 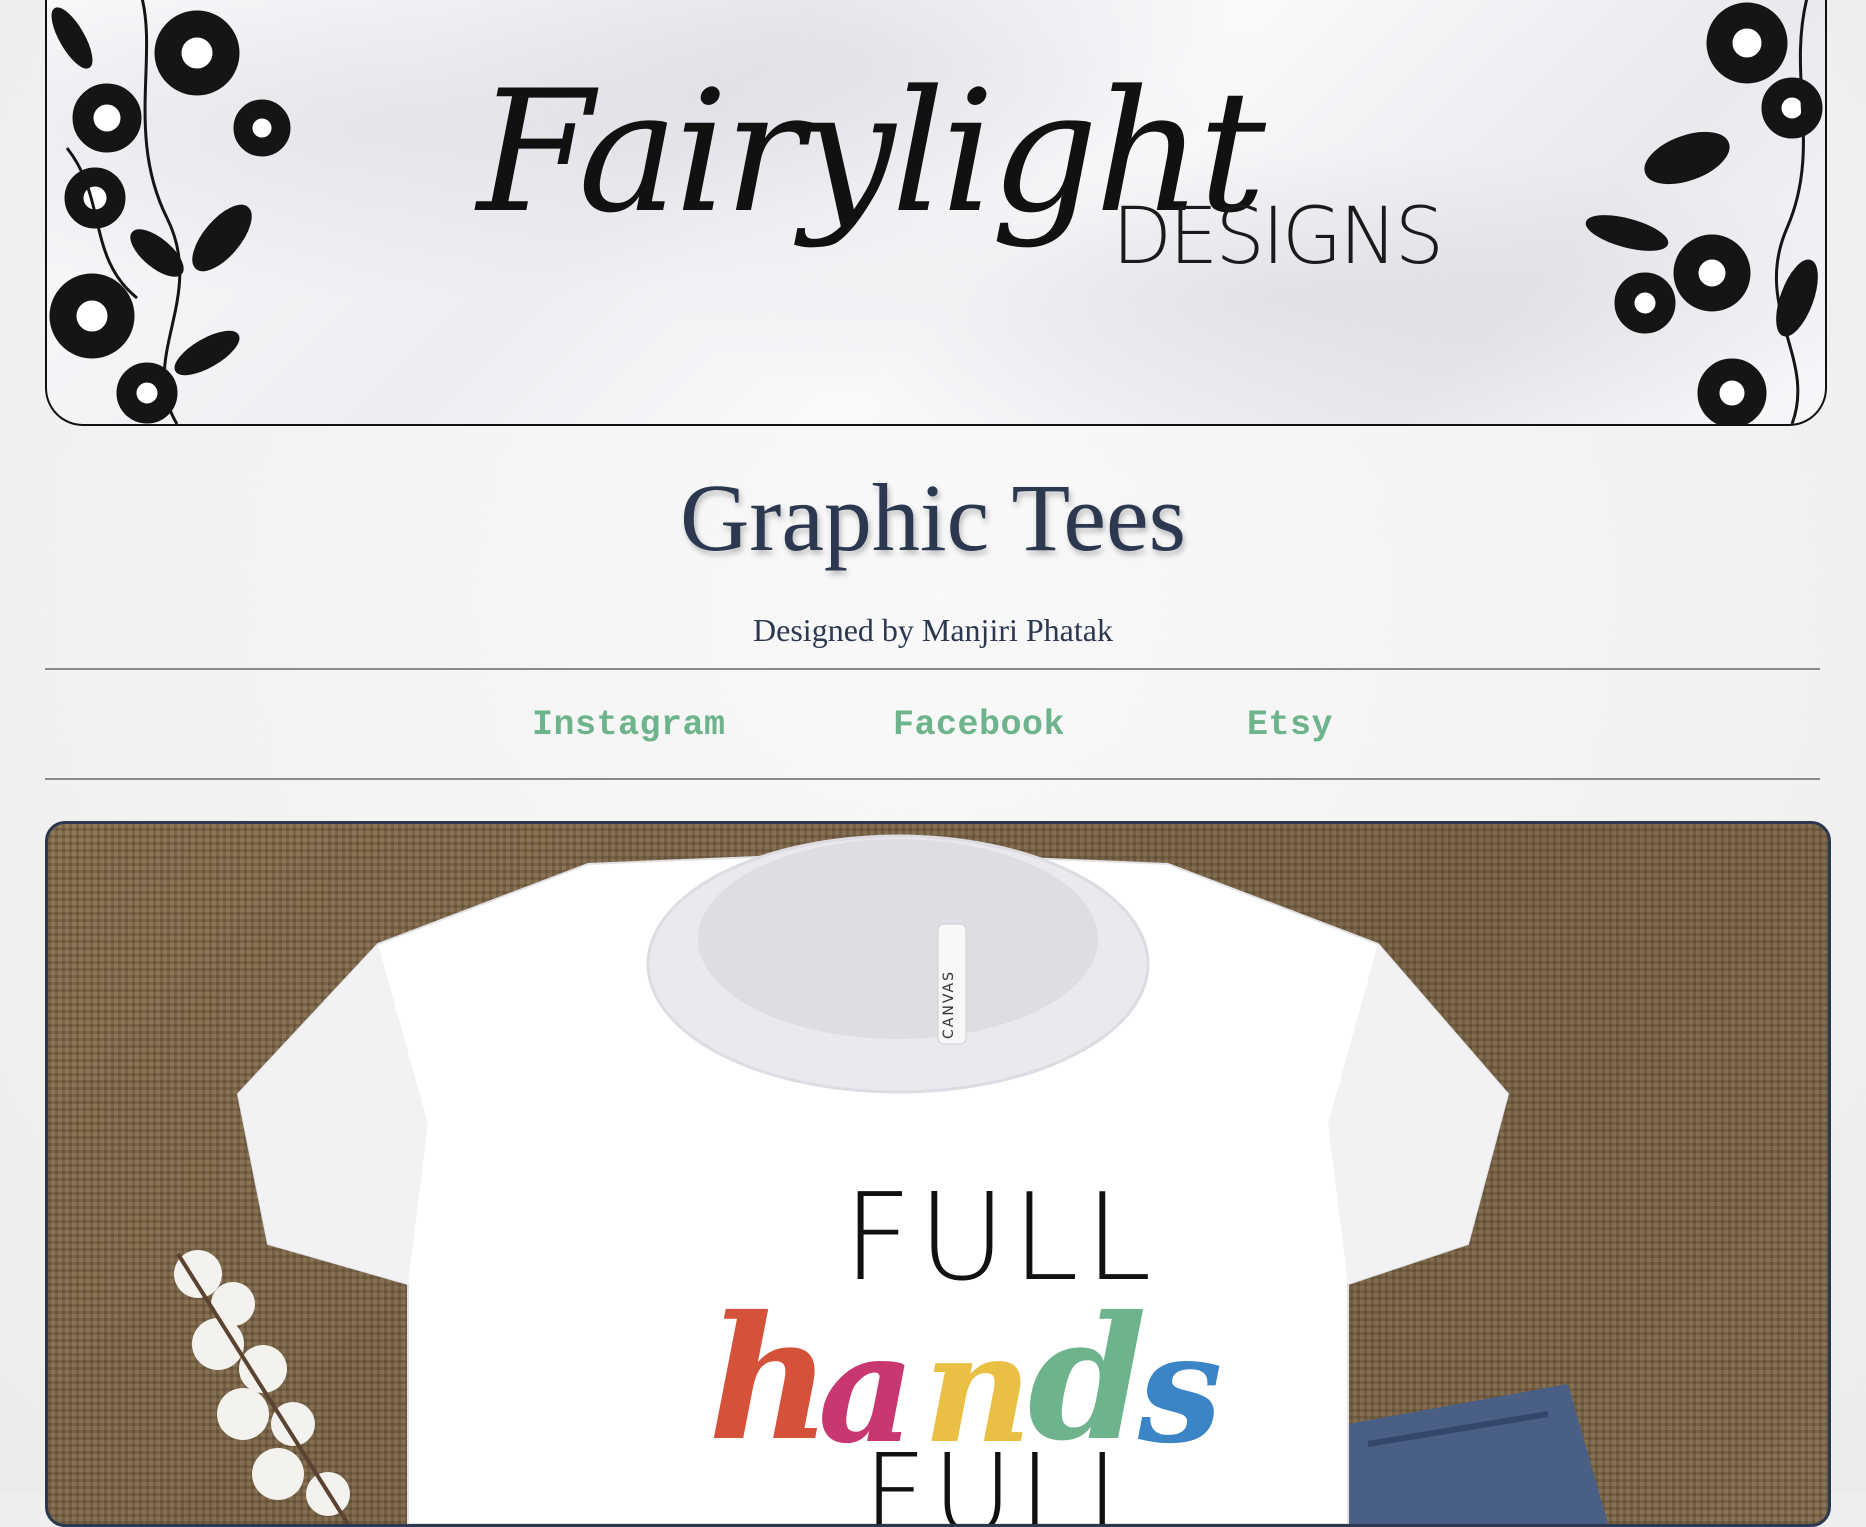 What do you see at coordinates (932, 779) in the screenshot?
I see `divider-bottom` at bounding box center [932, 779].